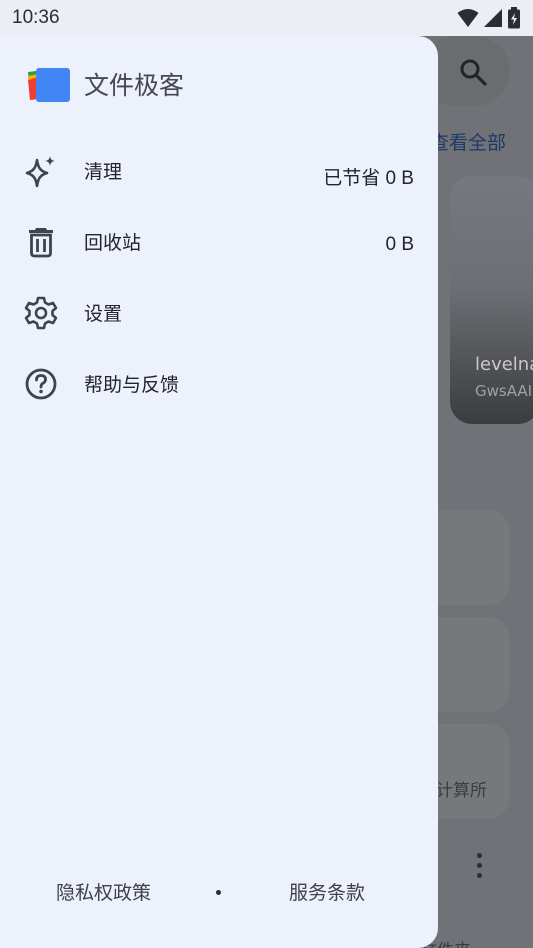 This screenshot has height=948, width=533. Describe the element at coordinates (327, 891) in the screenshot. I see `terms-of-service-link: 服务条款` at that location.